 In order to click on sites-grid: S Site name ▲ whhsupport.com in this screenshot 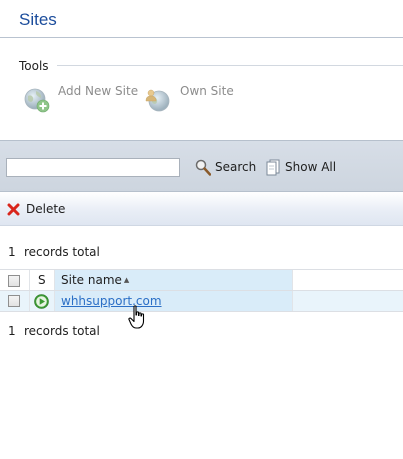, I will do `click(201, 291)`.